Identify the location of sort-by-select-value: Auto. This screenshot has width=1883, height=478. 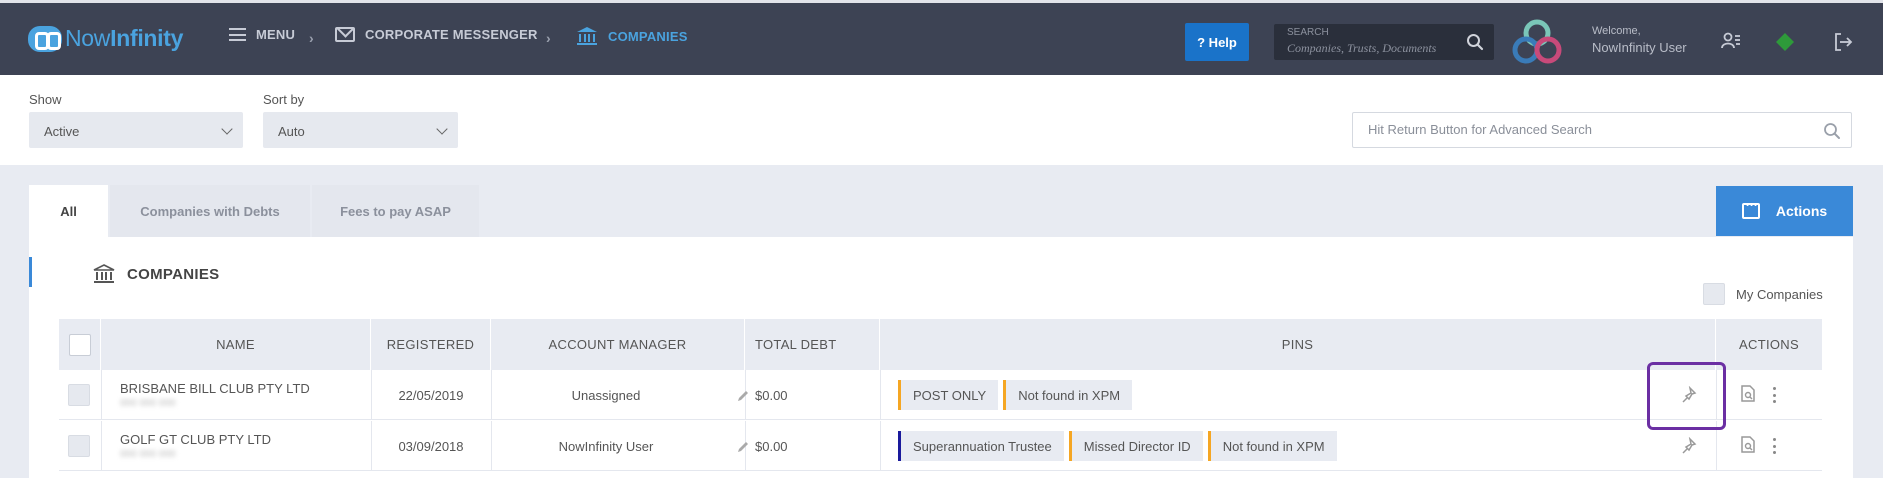
(291, 131).